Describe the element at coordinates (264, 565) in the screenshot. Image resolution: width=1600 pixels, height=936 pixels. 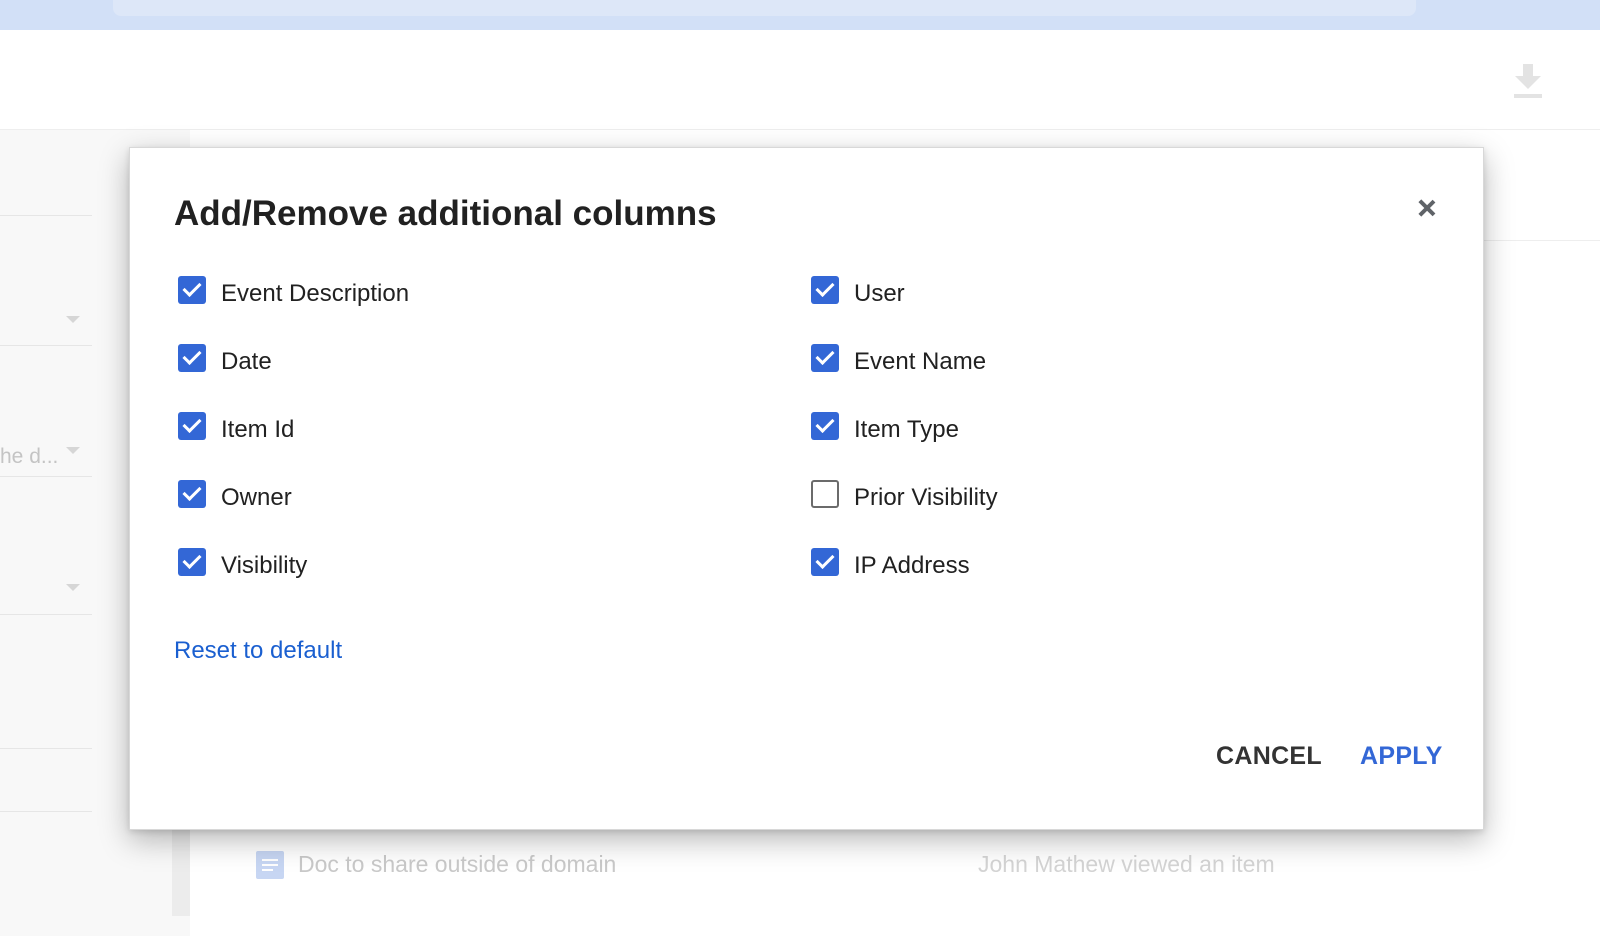
I see `column-option-label: Visibility` at that location.